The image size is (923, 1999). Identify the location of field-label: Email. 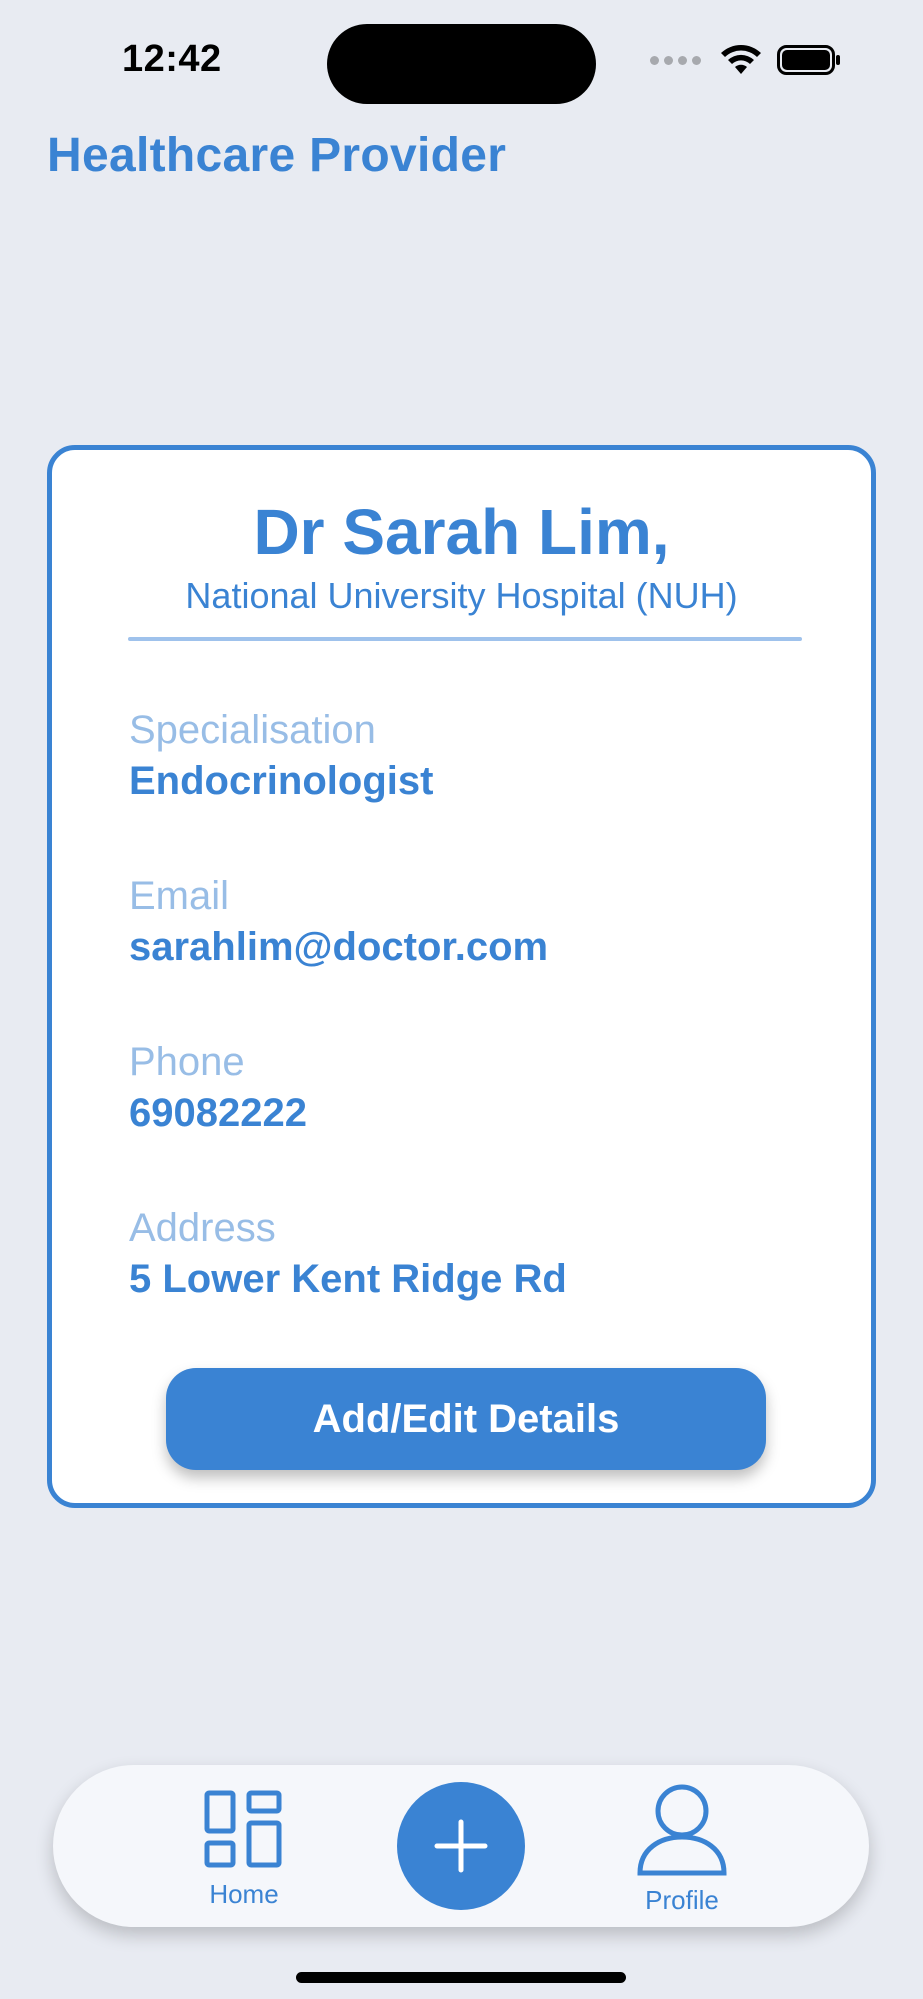
(179, 896).